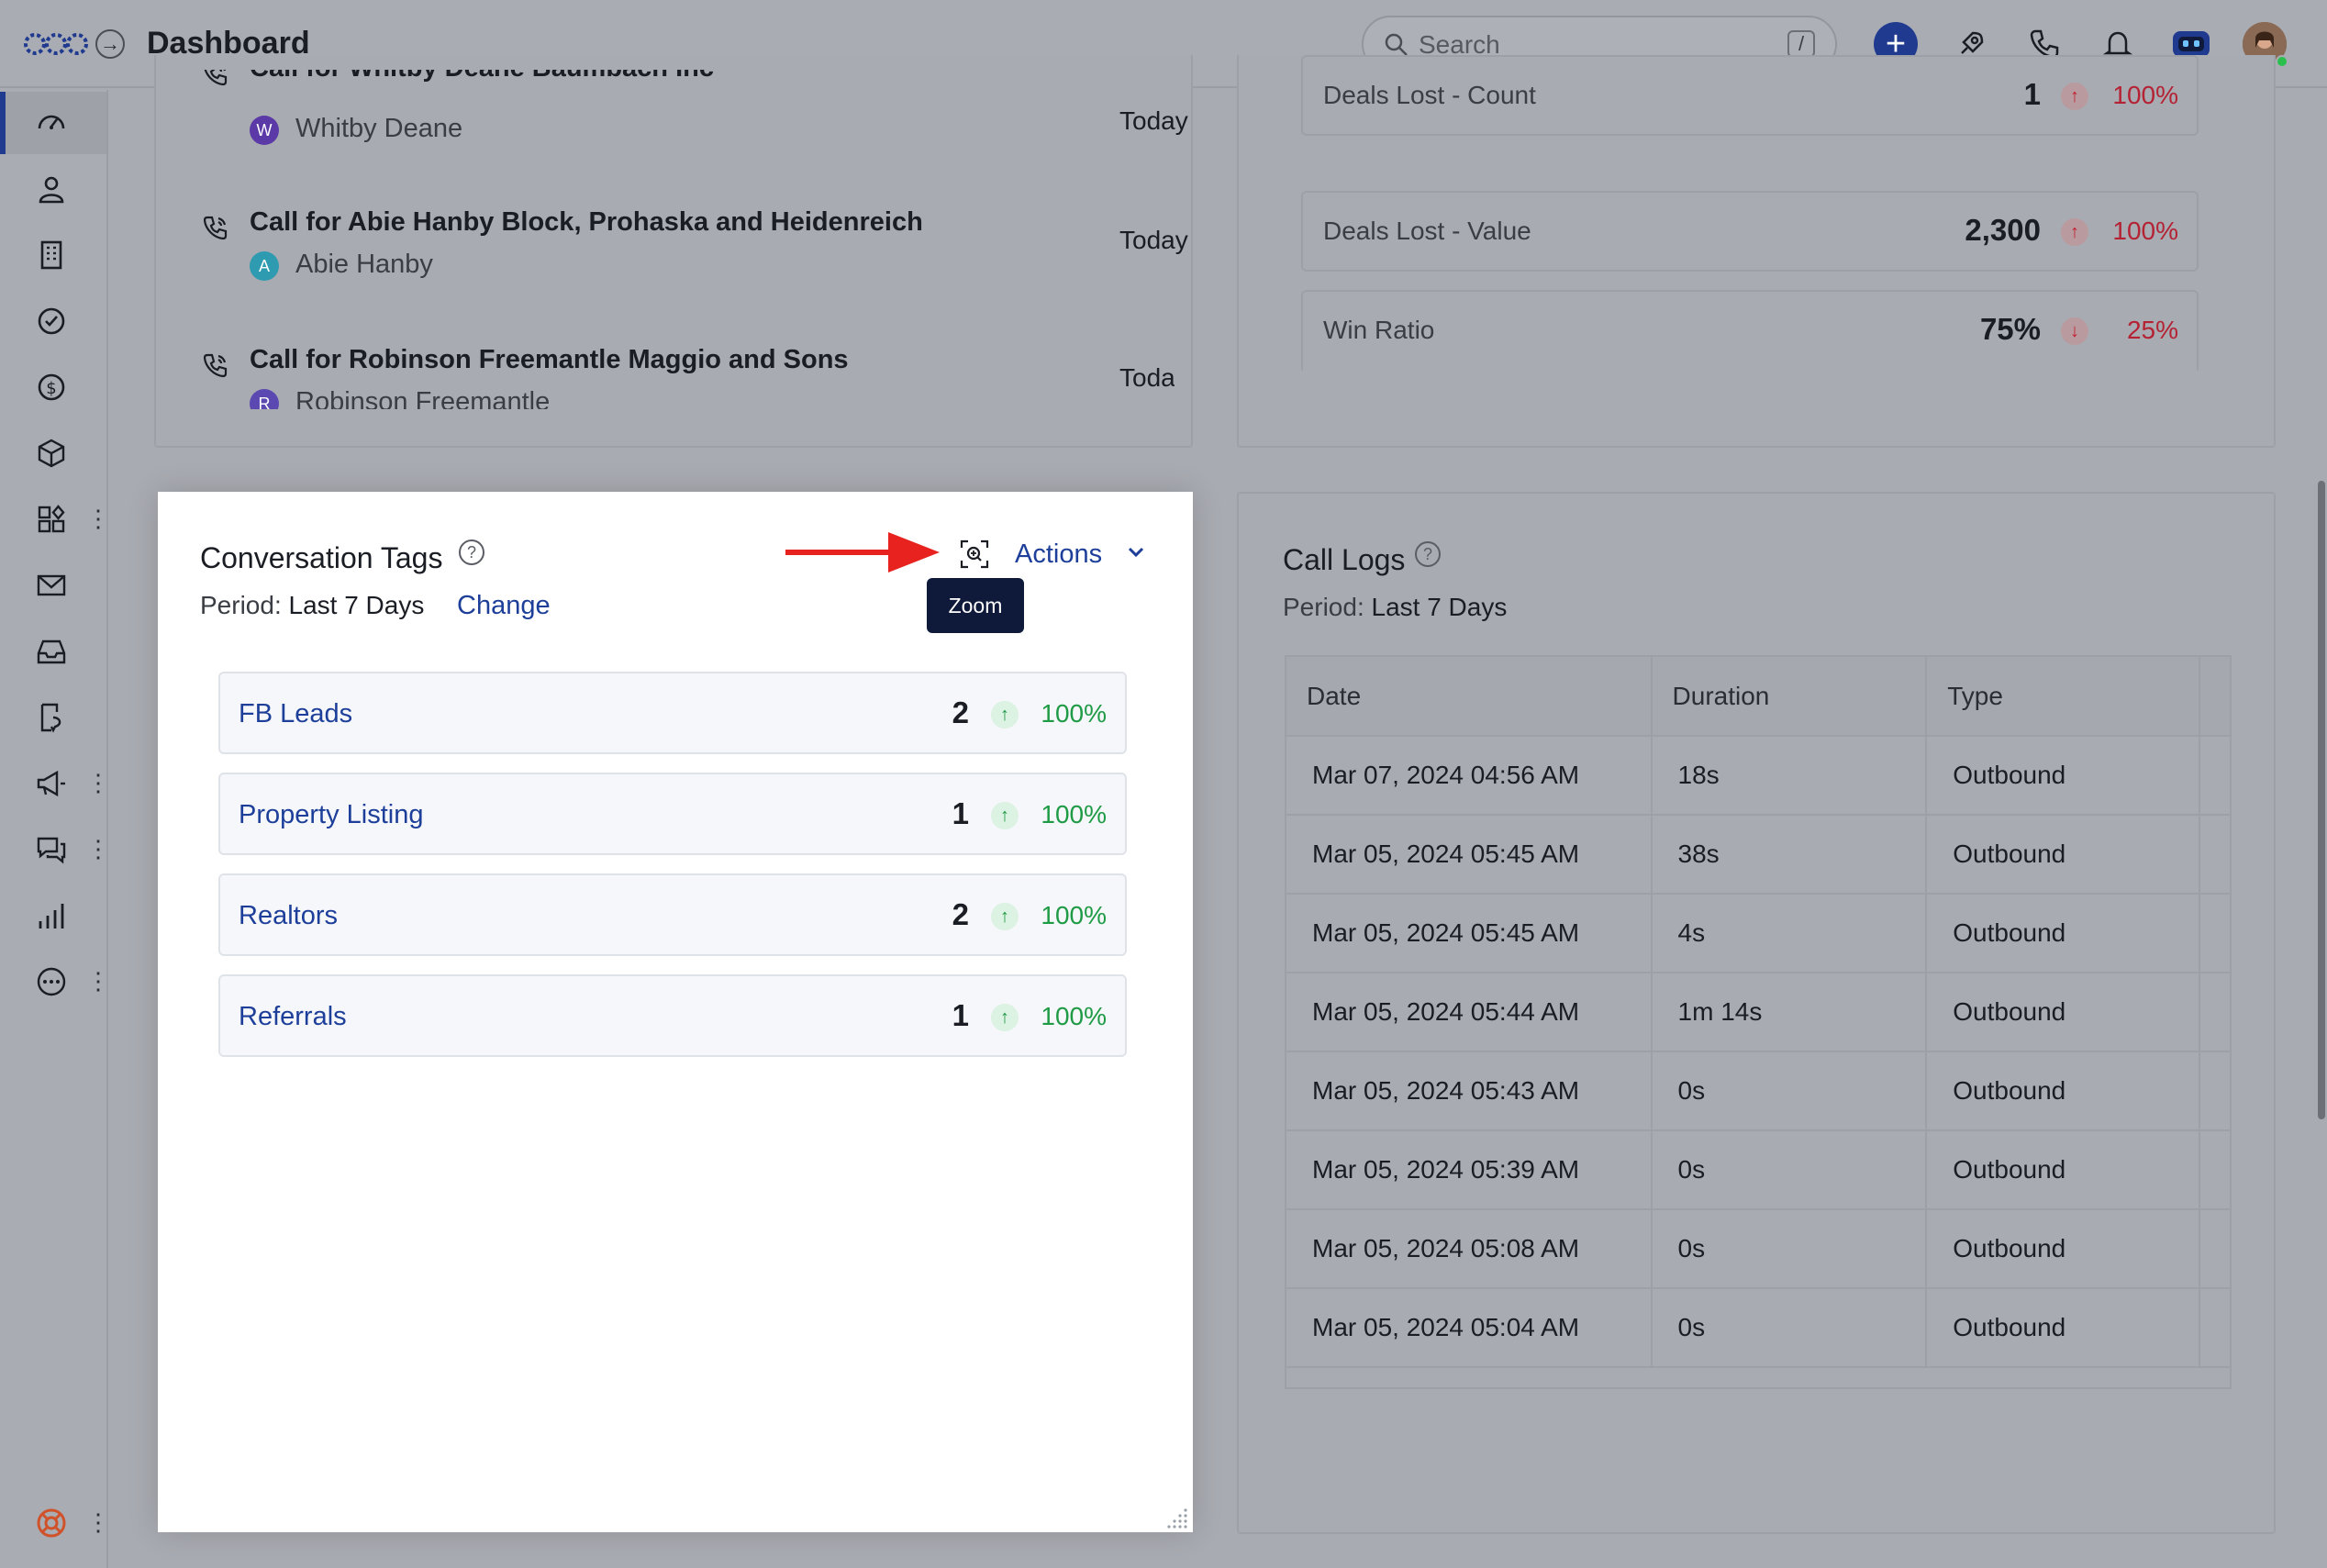 This screenshot has height=1568, width=2327. Describe the element at coordinates (1758, 1091) in the screenshot. I see `table-row: Mar 05, 2024 05:43 AM 0s Outbound` at that location.